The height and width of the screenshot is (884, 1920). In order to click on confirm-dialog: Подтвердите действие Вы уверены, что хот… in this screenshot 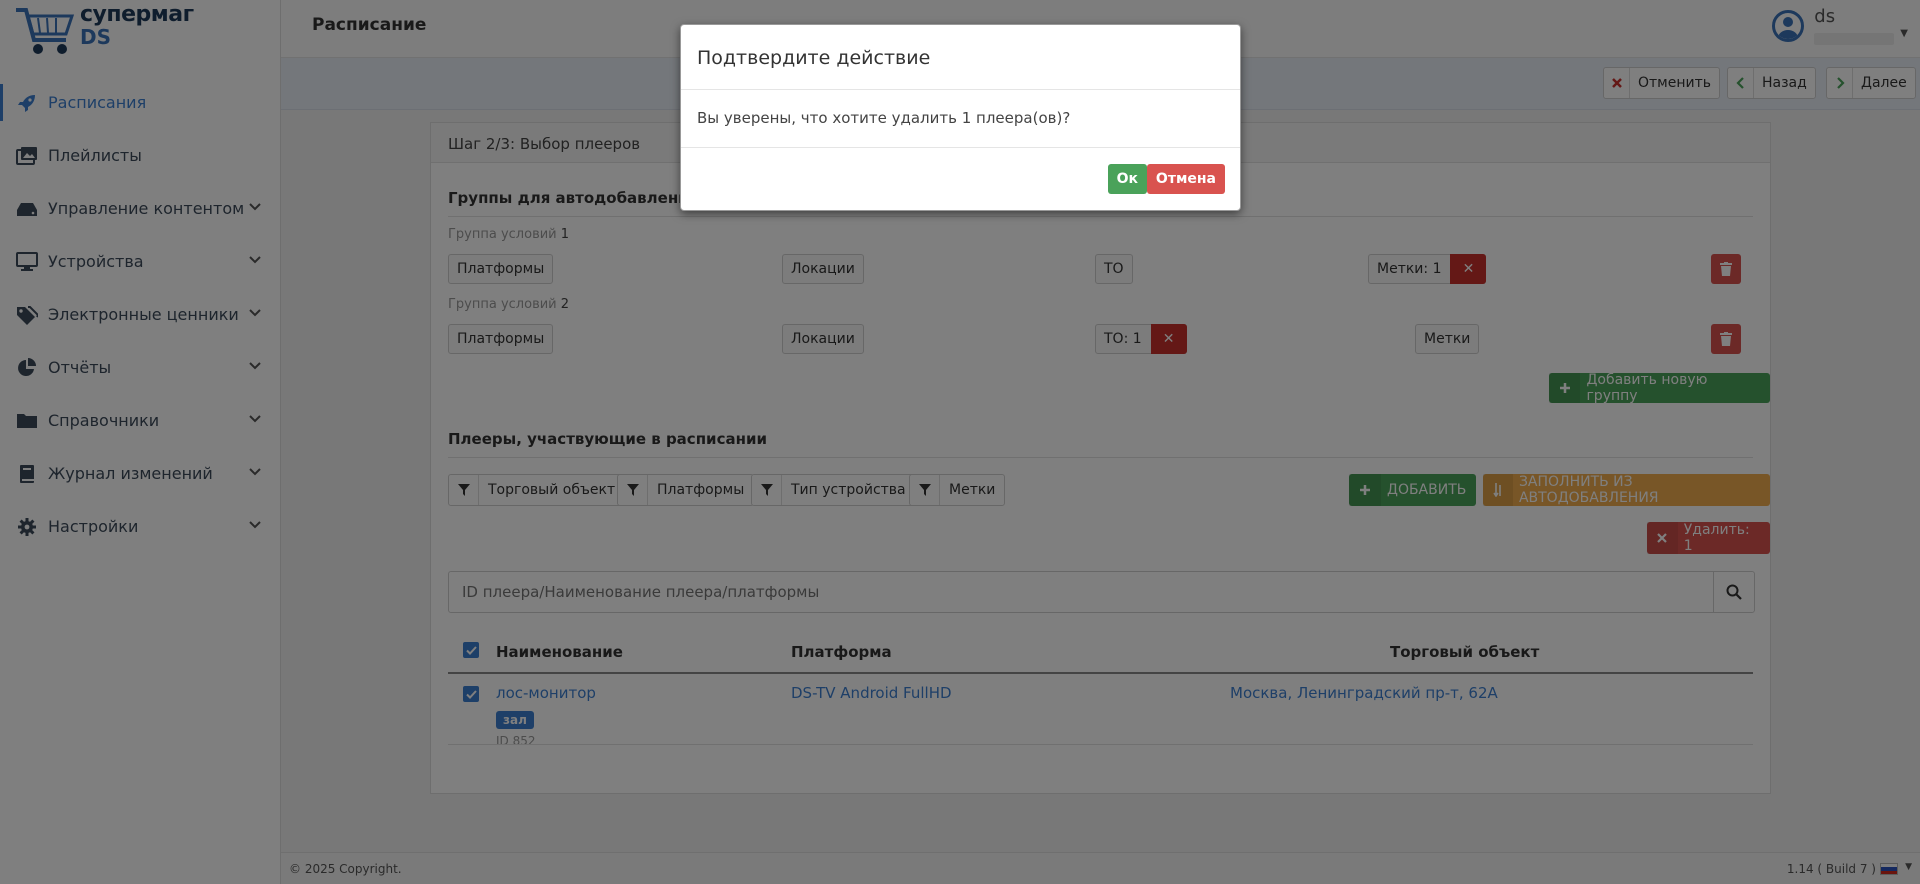, I will do `click(960, 117)`.